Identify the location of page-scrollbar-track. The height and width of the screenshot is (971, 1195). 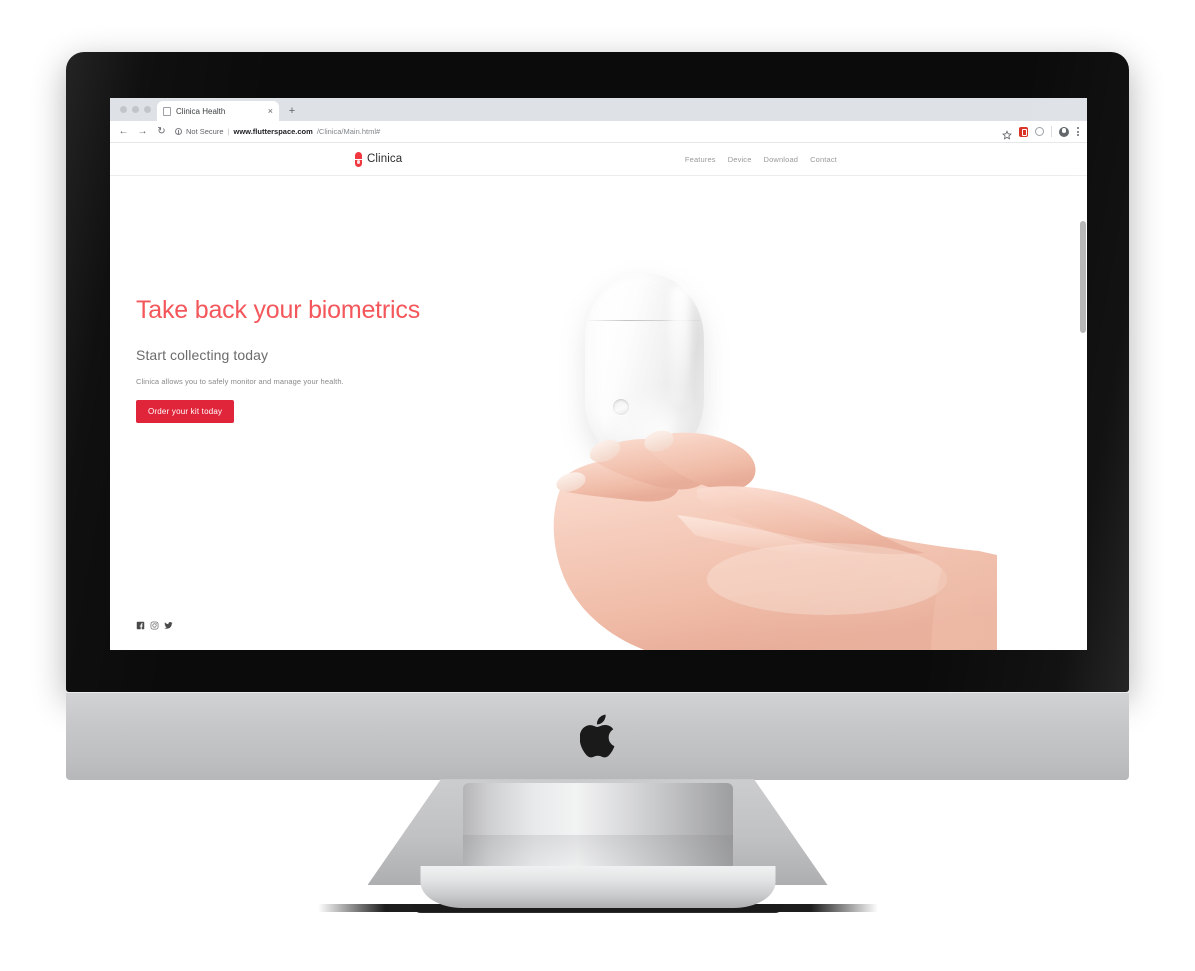
(1083, 435).